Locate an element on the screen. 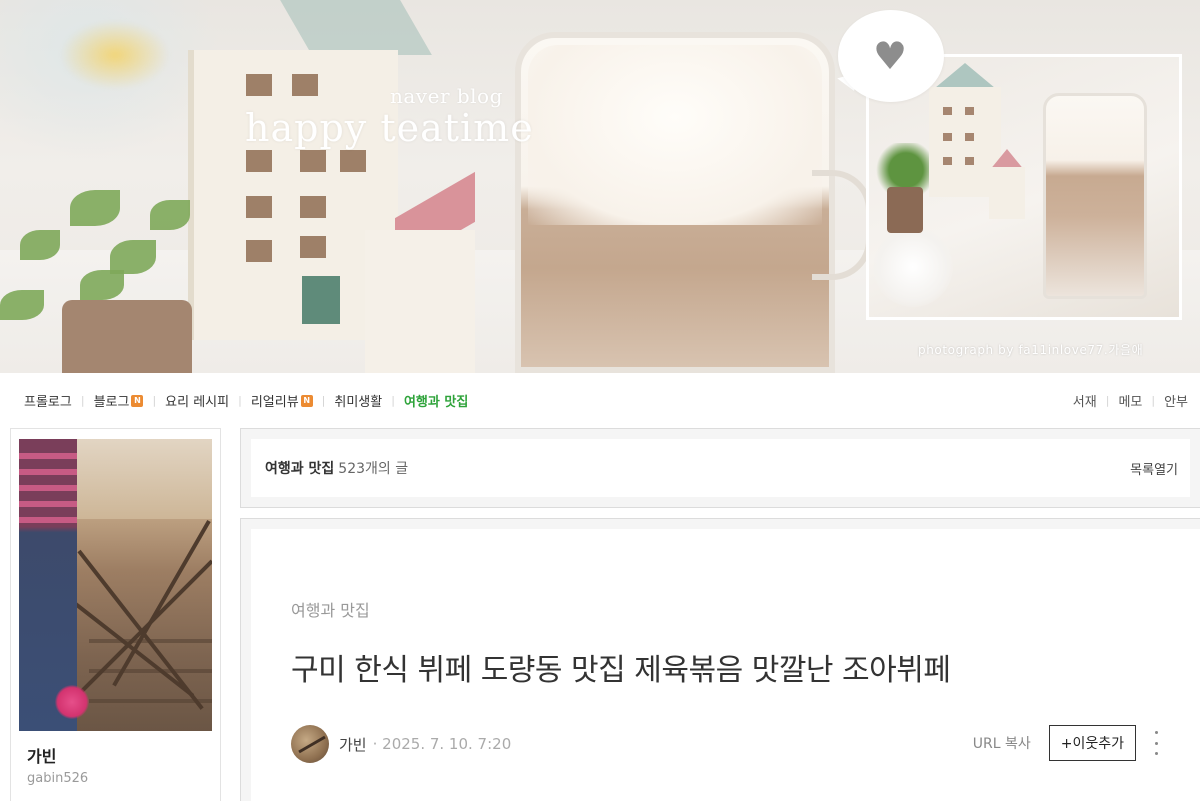 This screenshot has height=801, width=1200. category-post-count-bar: 여행과 맛집 523개의 글 목록열기 is located at coordinates (720, 468).